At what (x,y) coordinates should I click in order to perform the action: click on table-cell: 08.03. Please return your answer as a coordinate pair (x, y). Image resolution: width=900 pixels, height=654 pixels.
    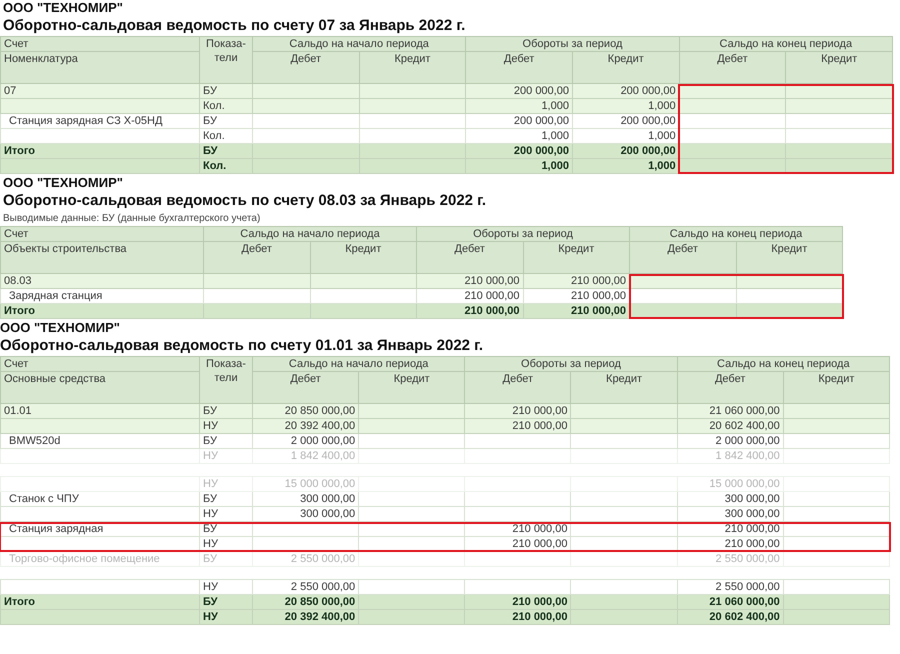
    Looking at the image, I should click on (18, 281).